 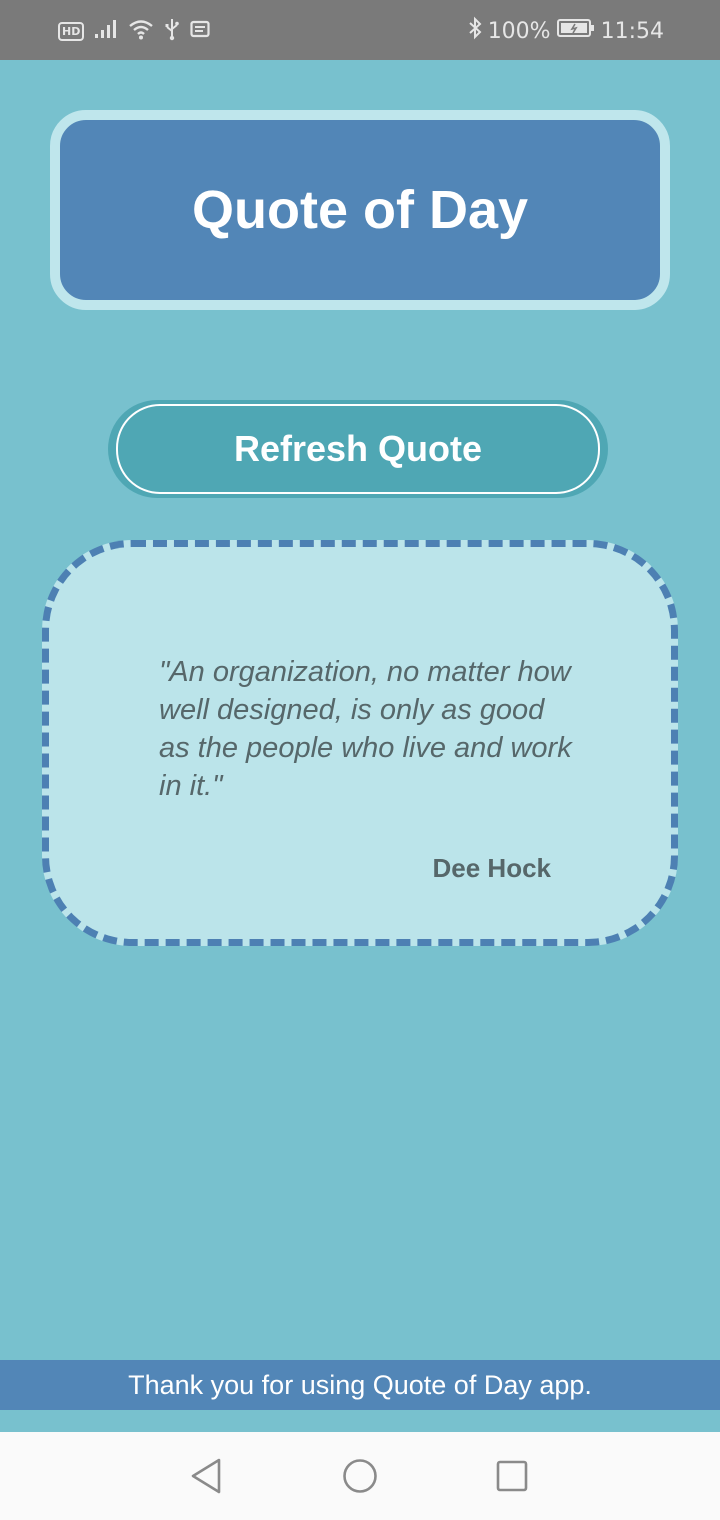 I want to click on title-card: Quote of Day, so click(x=360, y=210).